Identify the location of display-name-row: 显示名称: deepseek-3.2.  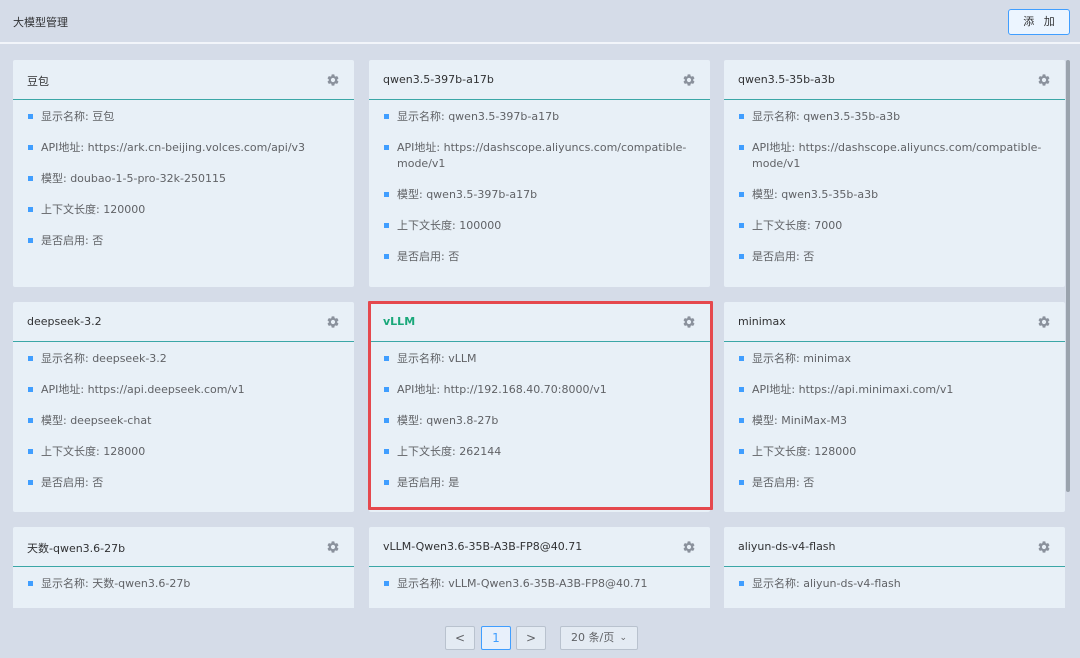
(183, 359).